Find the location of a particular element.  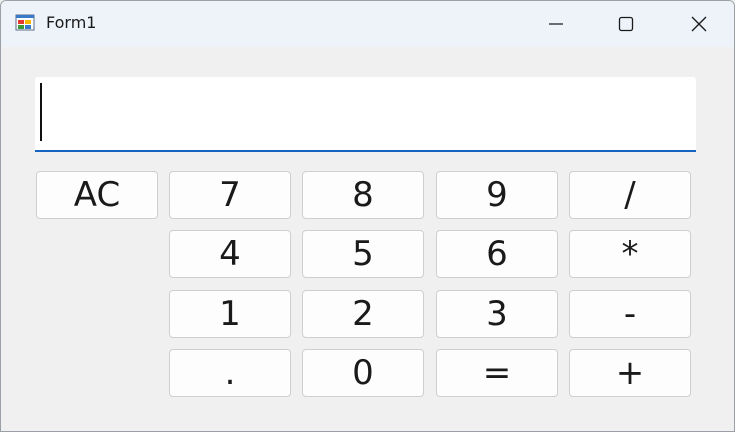

multiply-button: * is located at coordinates (630, 254).